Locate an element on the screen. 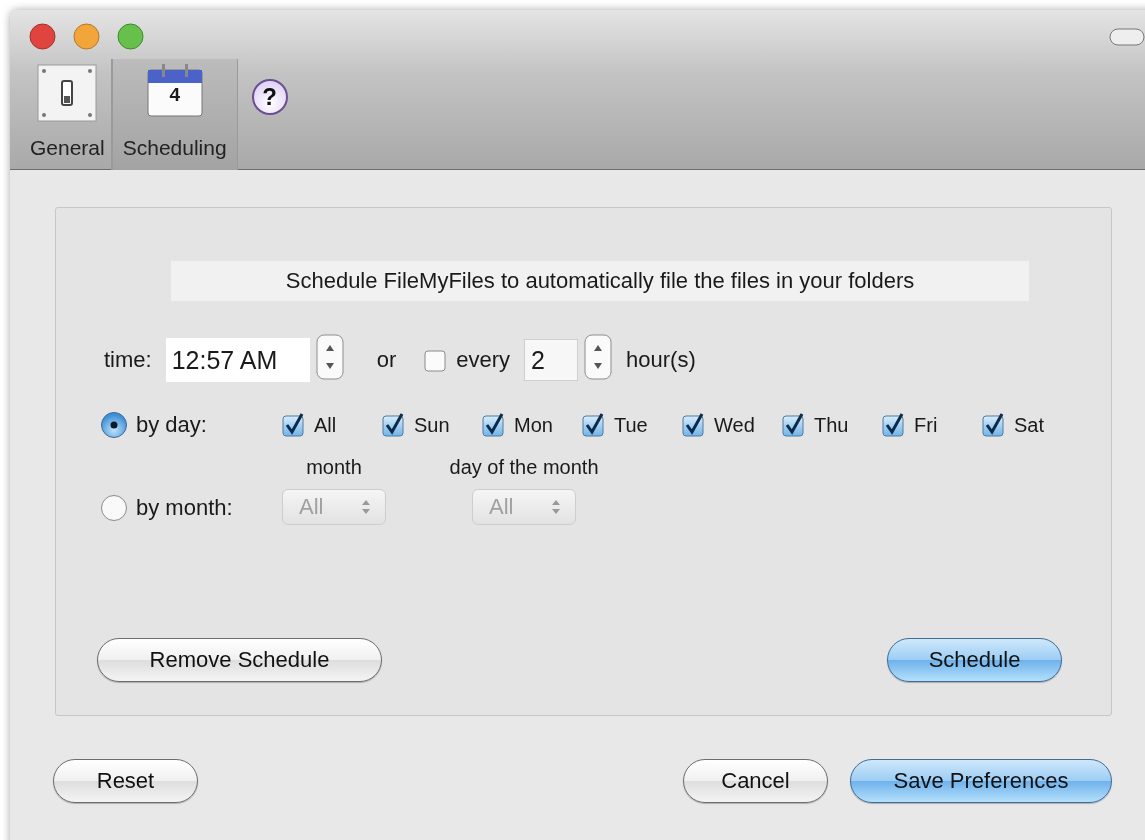 This screenshot has width=1145, height=840. checkbox-label: Wed is located at coordinates (734, 425).